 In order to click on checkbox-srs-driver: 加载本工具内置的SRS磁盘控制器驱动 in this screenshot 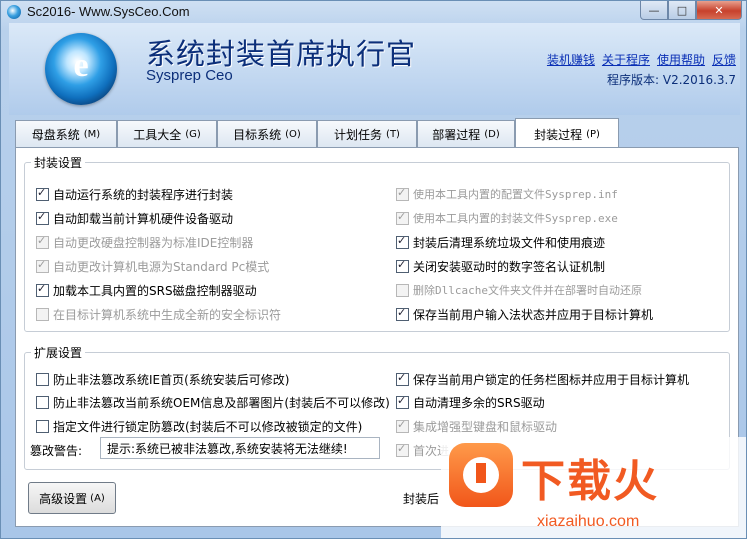, I will do `click(146, 290)`.